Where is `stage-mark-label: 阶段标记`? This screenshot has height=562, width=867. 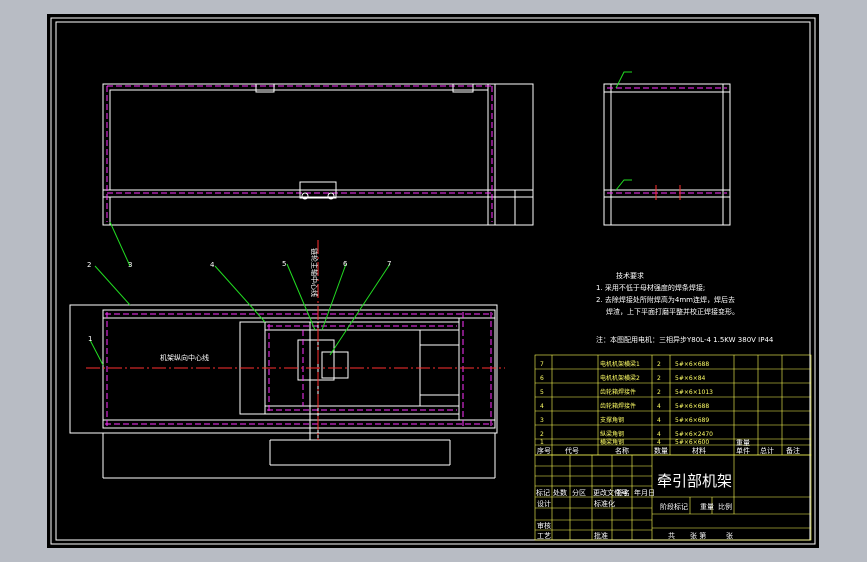
stage-mark-label: 阶段标记 is located at coordinates (674, 506).